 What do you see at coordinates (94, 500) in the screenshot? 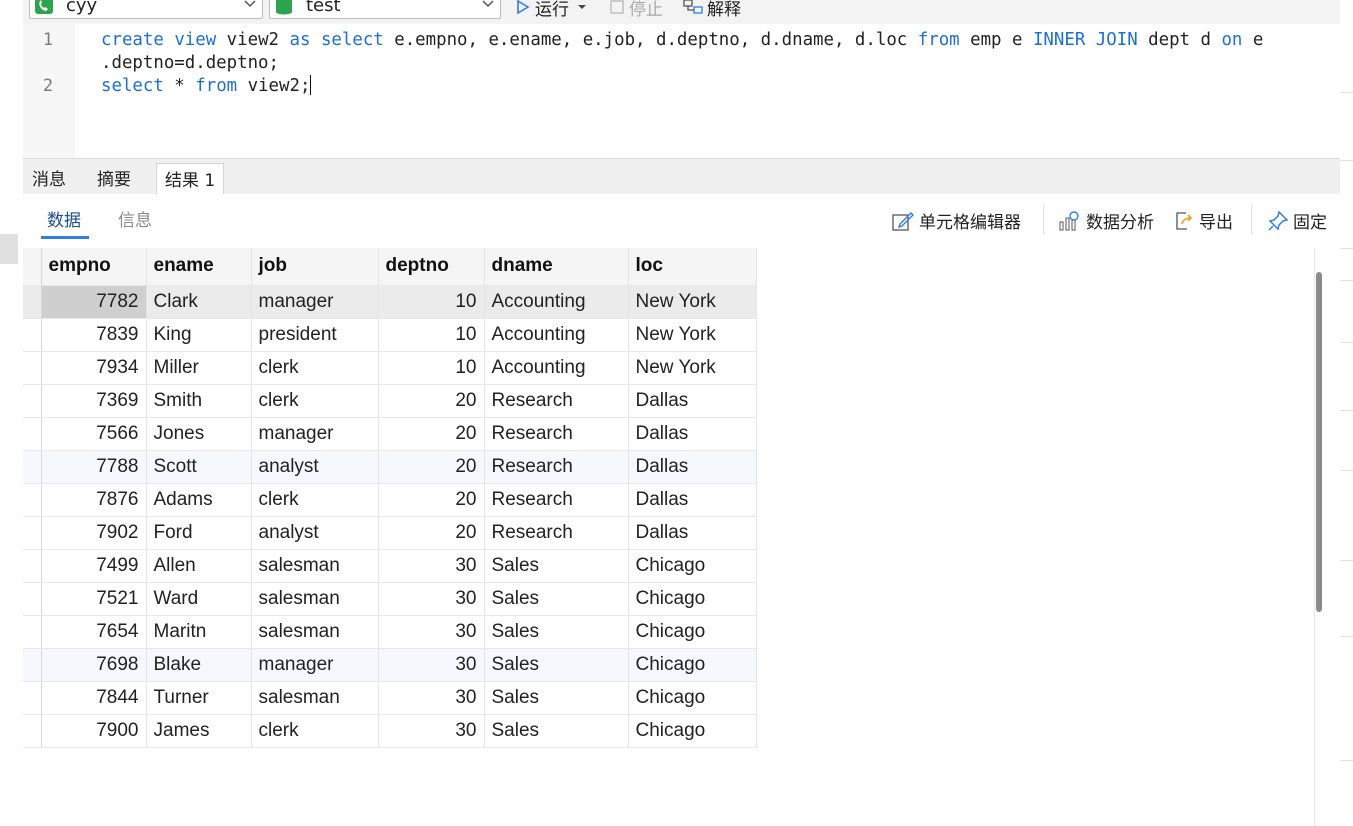
I see `table-cell-empno: 7876` at bounding box center [94, 500].